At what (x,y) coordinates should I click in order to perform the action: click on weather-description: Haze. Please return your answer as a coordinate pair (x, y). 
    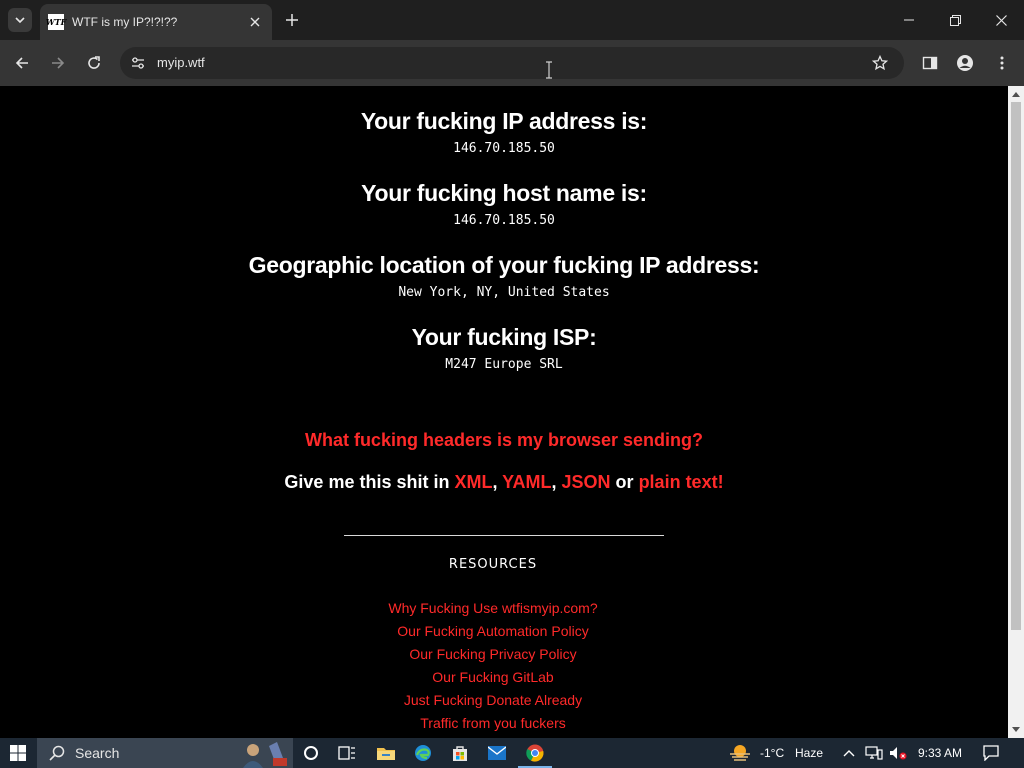
    Looking at the image, I should click on (809, 753).